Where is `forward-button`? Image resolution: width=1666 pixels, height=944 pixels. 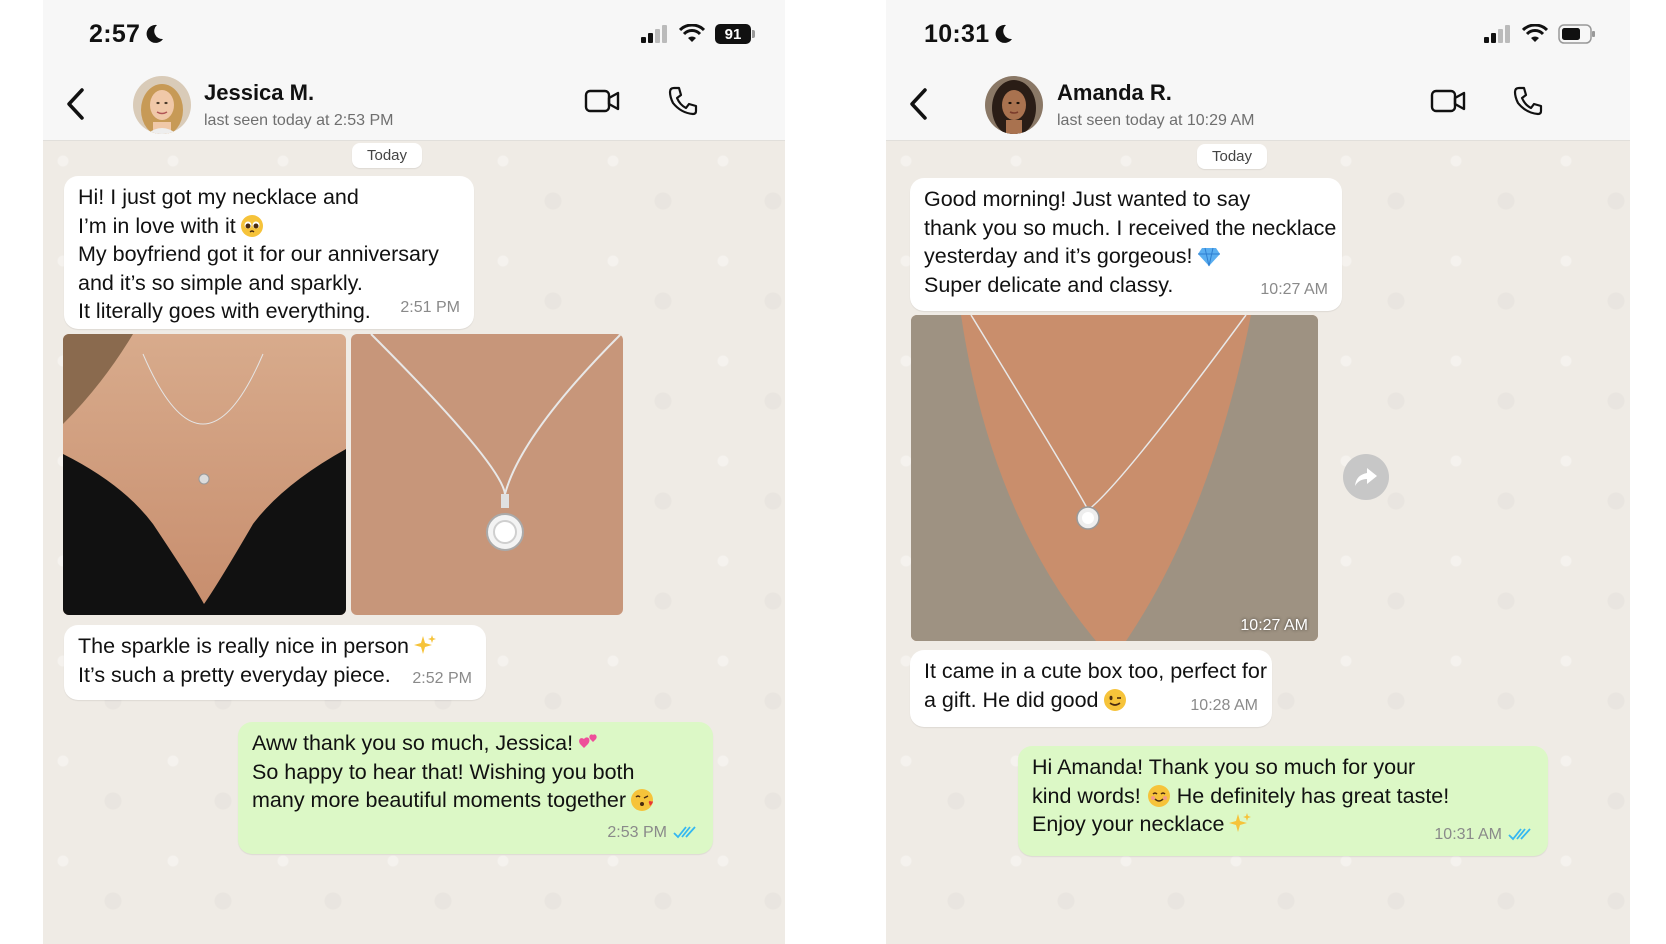 forward-button is located at coordinates (1366, 477).